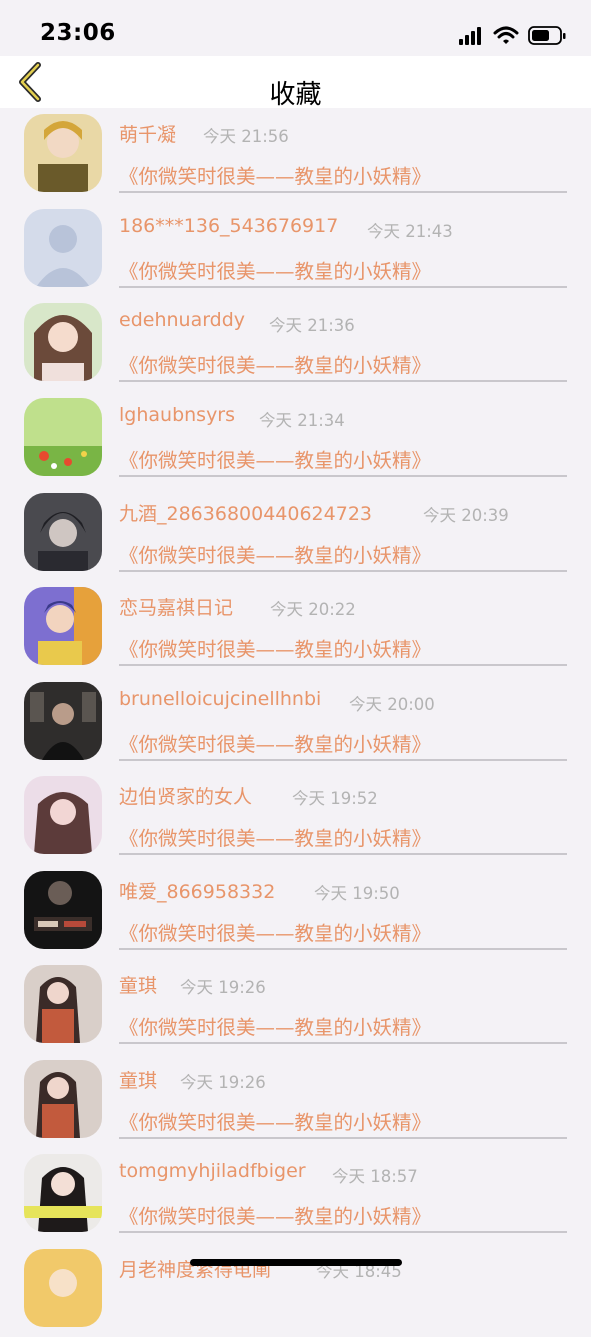  I want to click on username: 恋马嘉祺日记, so click(176, 606).